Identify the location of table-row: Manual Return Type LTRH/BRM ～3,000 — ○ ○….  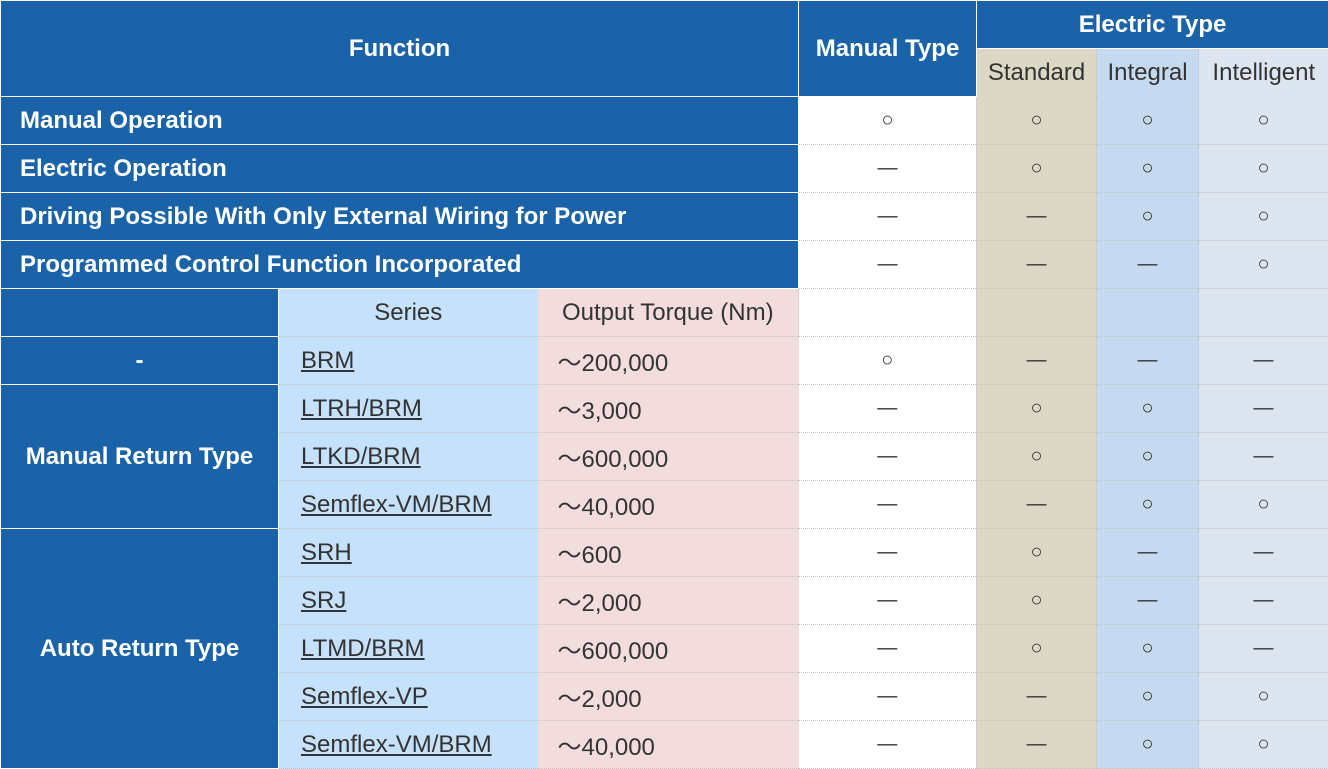
(664, 409).